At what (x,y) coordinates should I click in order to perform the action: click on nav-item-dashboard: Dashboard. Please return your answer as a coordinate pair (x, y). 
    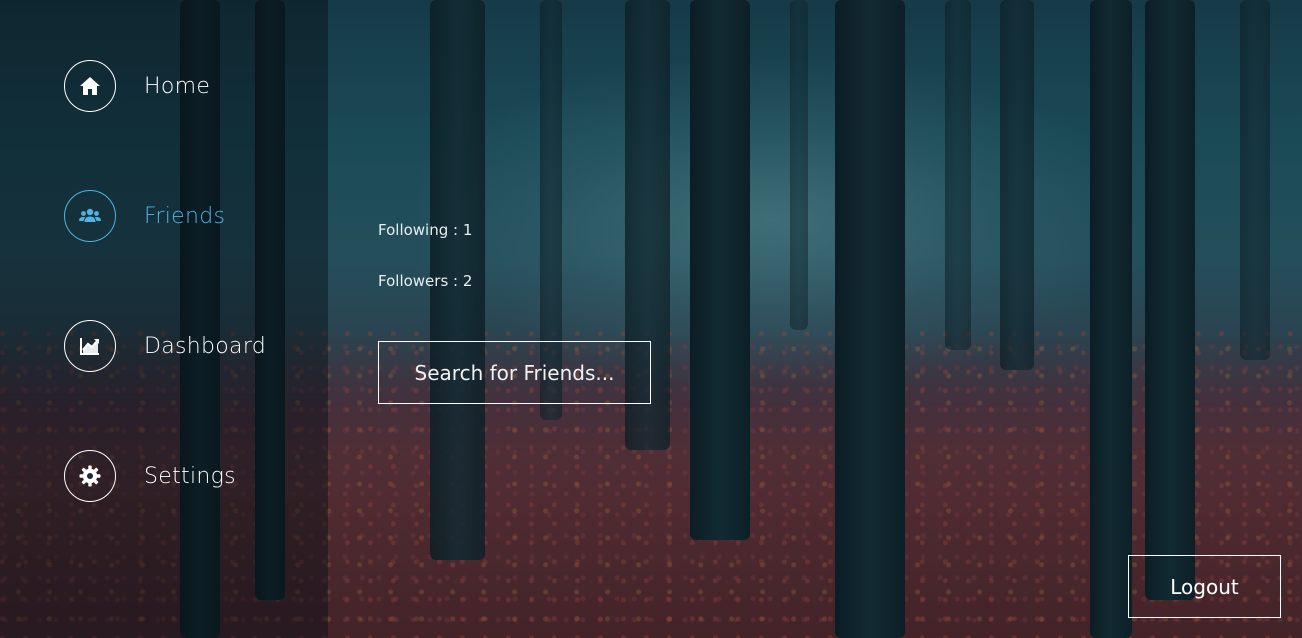
    Looking at the image, I should click on (165, 346).